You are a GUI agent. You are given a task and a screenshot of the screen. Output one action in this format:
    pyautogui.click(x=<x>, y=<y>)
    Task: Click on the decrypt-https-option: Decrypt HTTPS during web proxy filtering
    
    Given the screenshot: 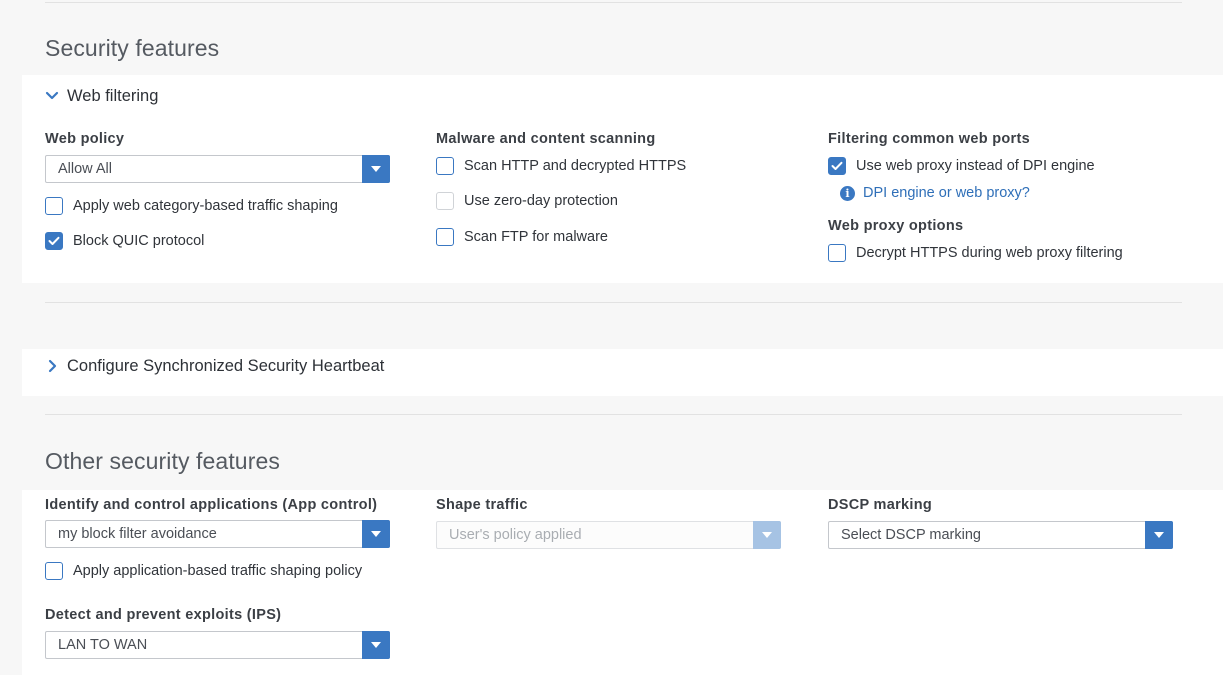 What is the action you would take?
    pyautogui.click(x=975, y=253)
    